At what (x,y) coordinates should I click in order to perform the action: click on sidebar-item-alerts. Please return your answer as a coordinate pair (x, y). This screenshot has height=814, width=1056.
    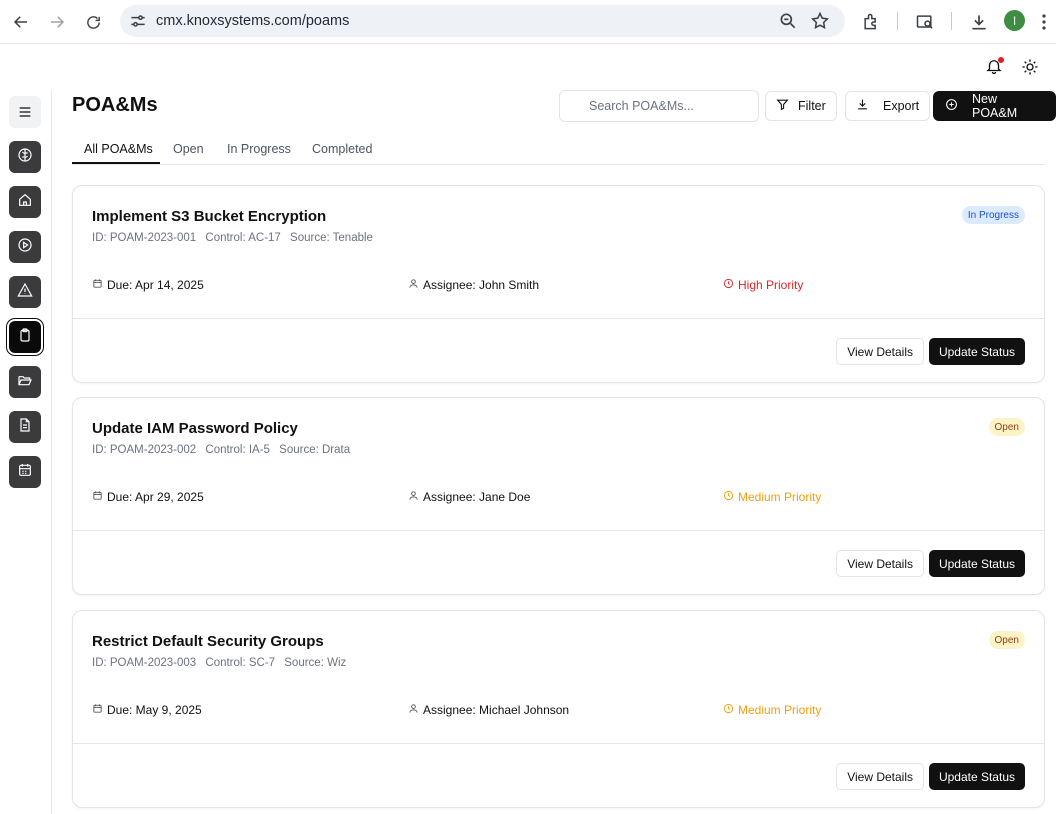
    Looking at the image, I should click on (25, 292).